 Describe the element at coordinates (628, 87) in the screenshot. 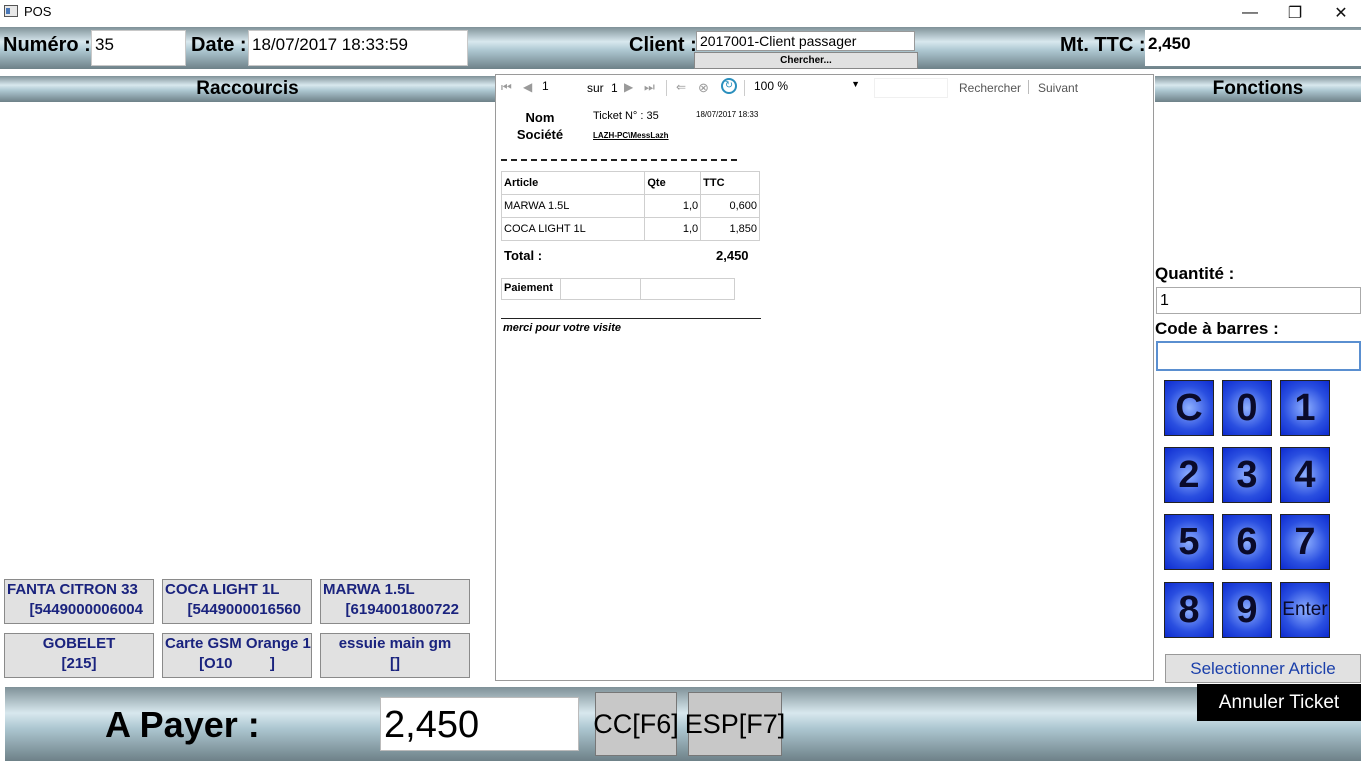

I see `next-page-icon: ▶` at that location.